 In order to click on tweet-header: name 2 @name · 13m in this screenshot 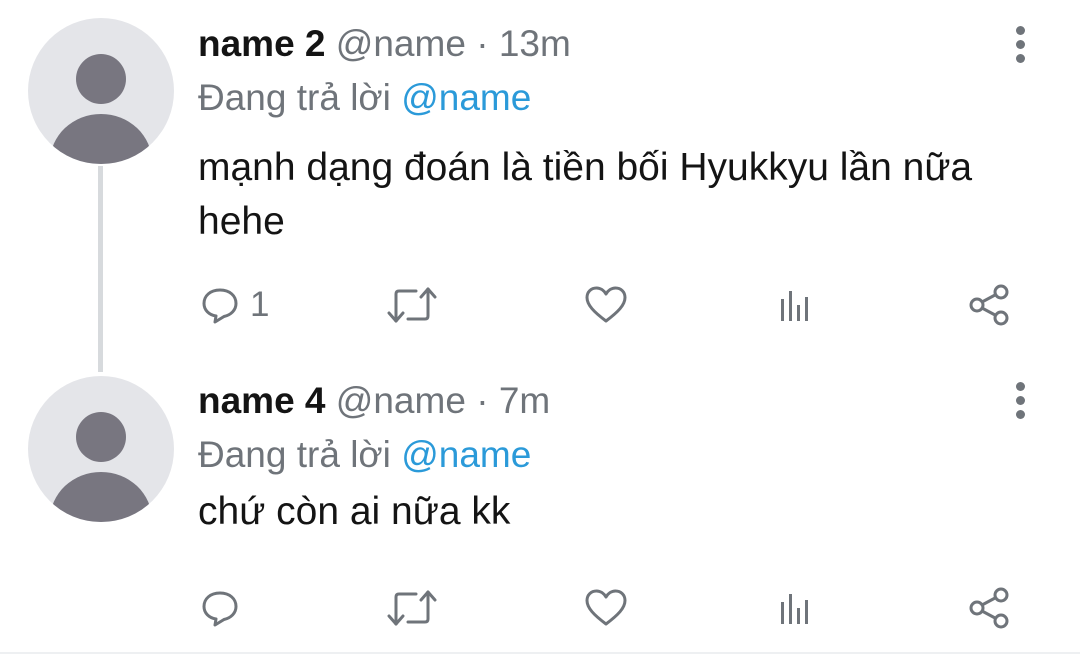, I will do `click(384, 44)`.